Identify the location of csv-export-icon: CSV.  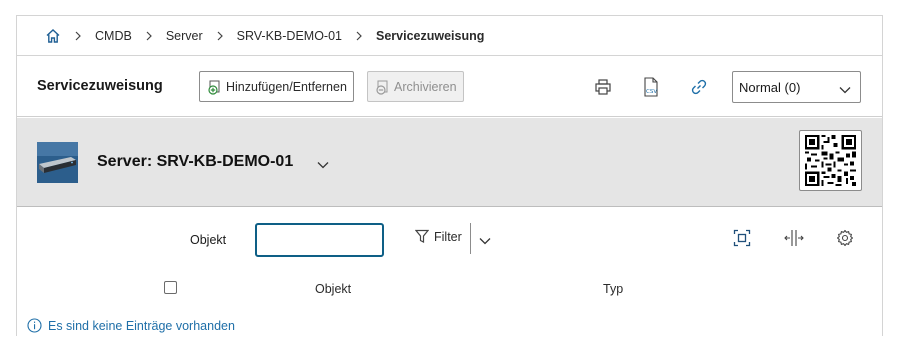
(651, 87).